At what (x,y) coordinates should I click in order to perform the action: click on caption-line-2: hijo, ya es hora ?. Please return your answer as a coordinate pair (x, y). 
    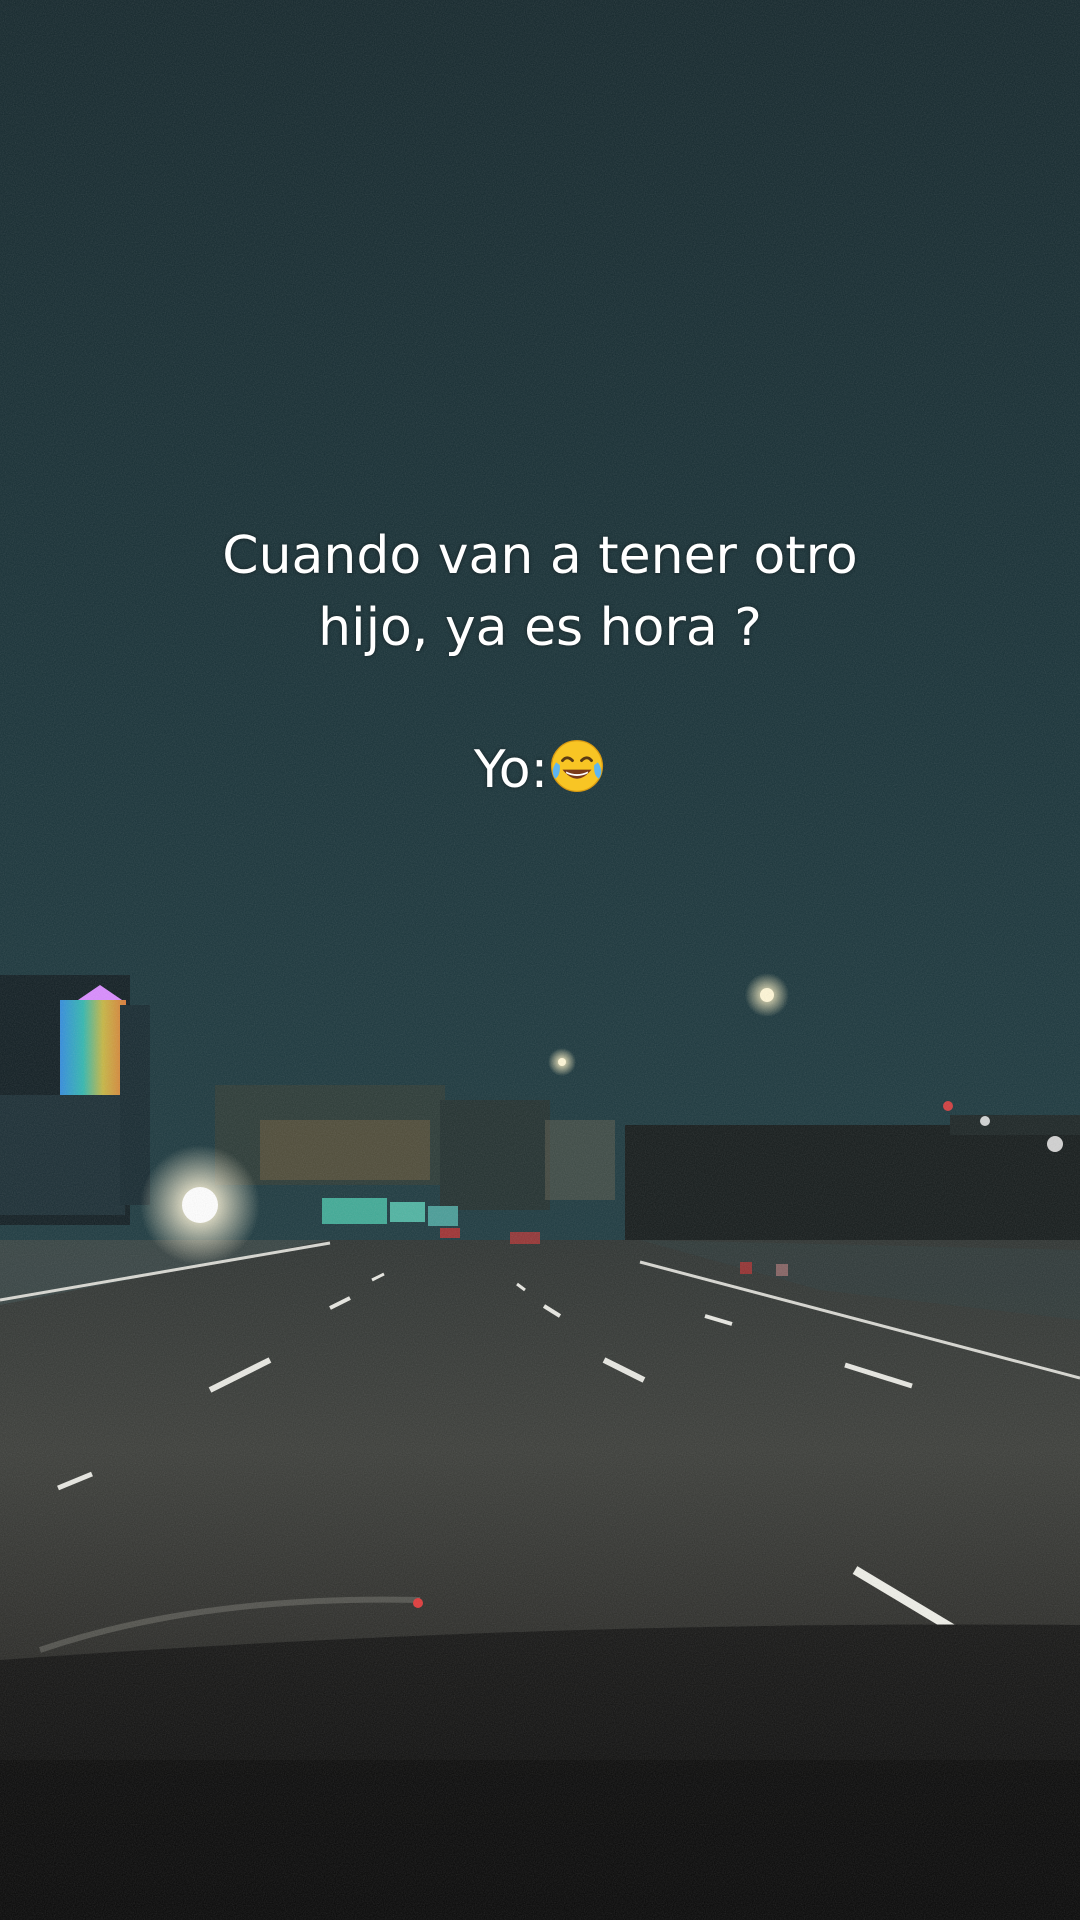
    Looking at the image, I should click on (540, 628).